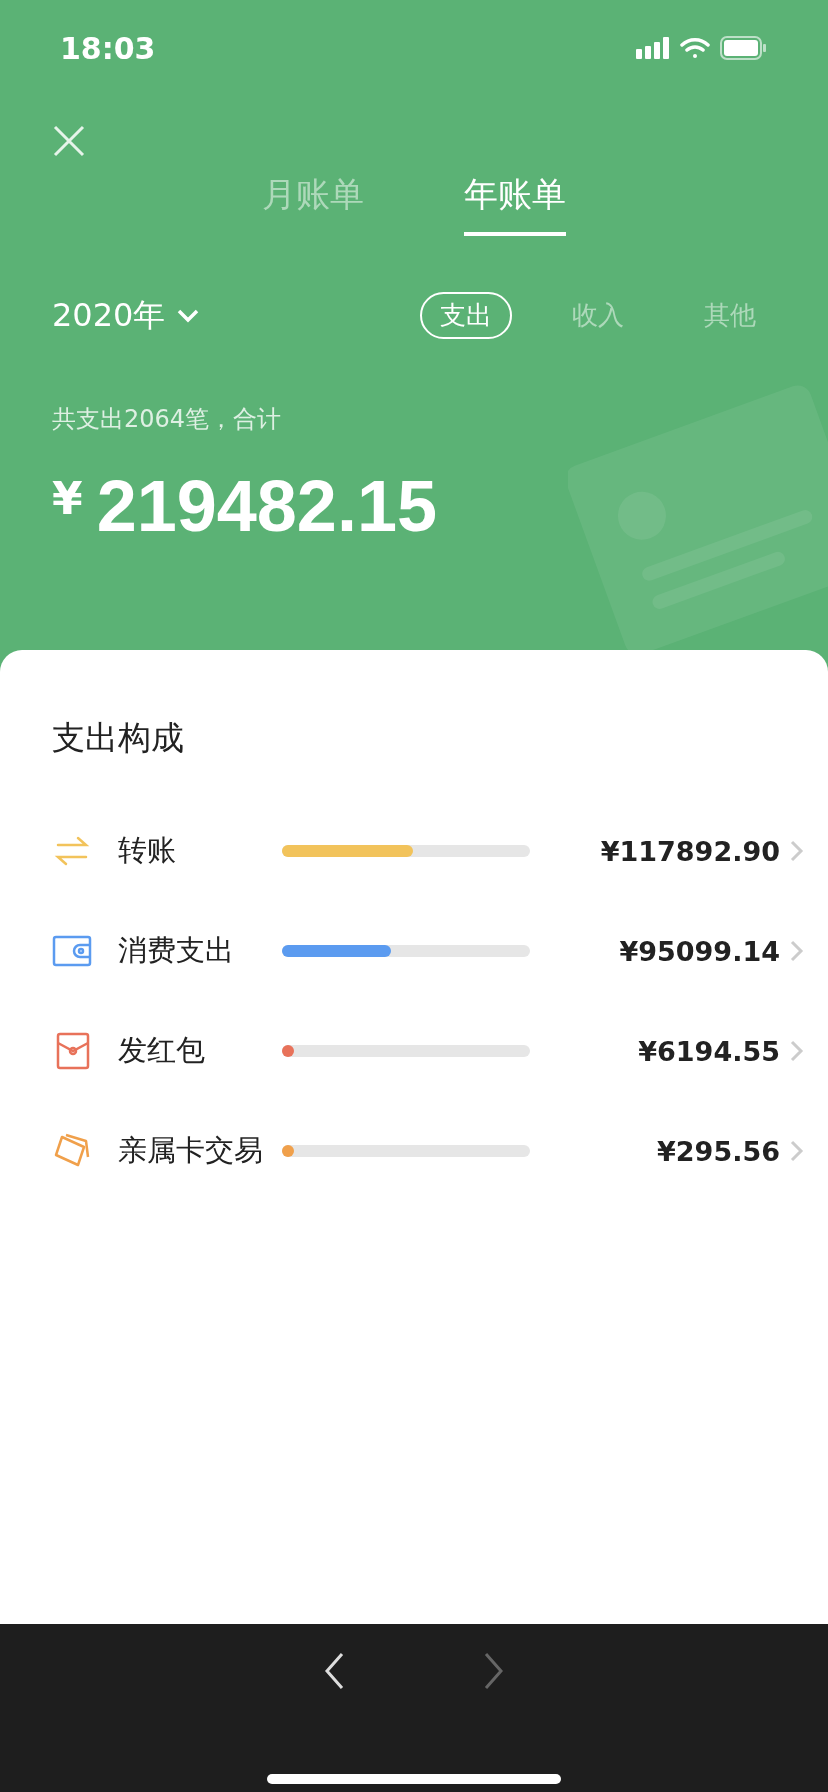 This screenshot has height=1792, width=828. Describe the element at coordinates (690, 851) in the screenshot. I see `amount: ¥117892.90` at that location.